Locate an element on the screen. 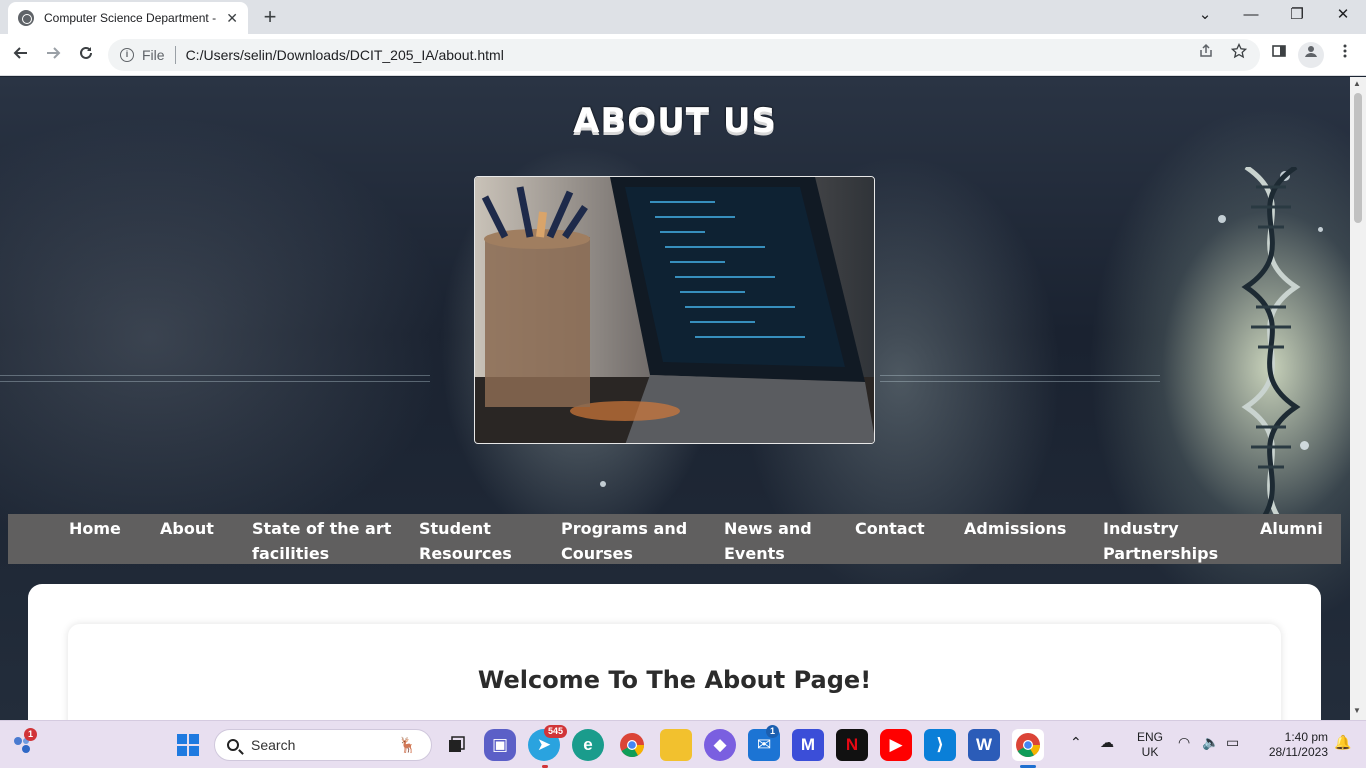 The image size is (1366, 768). nav-link-programs: Programs and Courses is located at coordinates (626, 541).